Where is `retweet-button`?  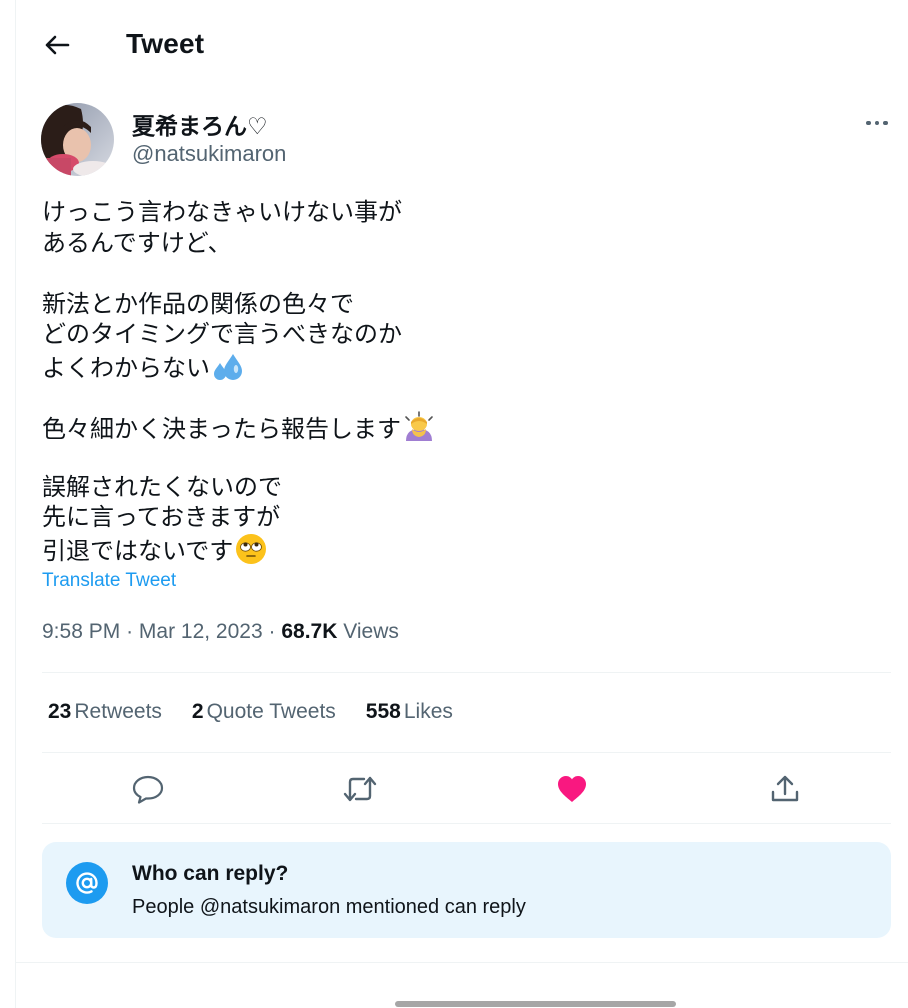 retweet-button is located at coordinates (360, 789).